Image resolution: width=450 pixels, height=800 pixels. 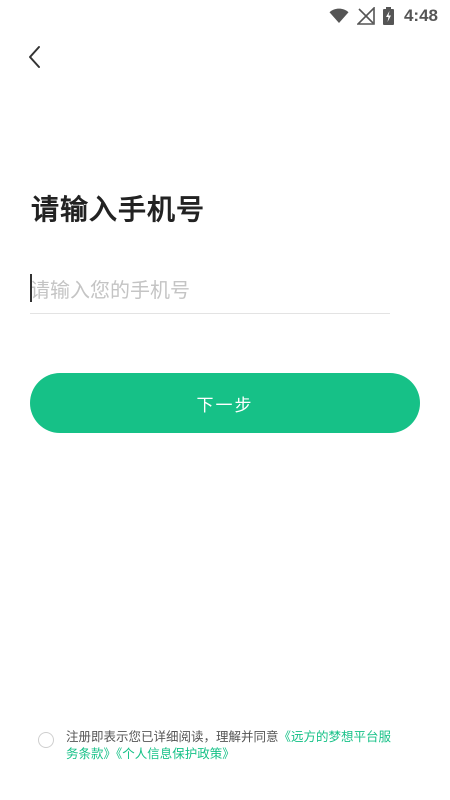 I want to click on back-button, so click(x=35, y=59).